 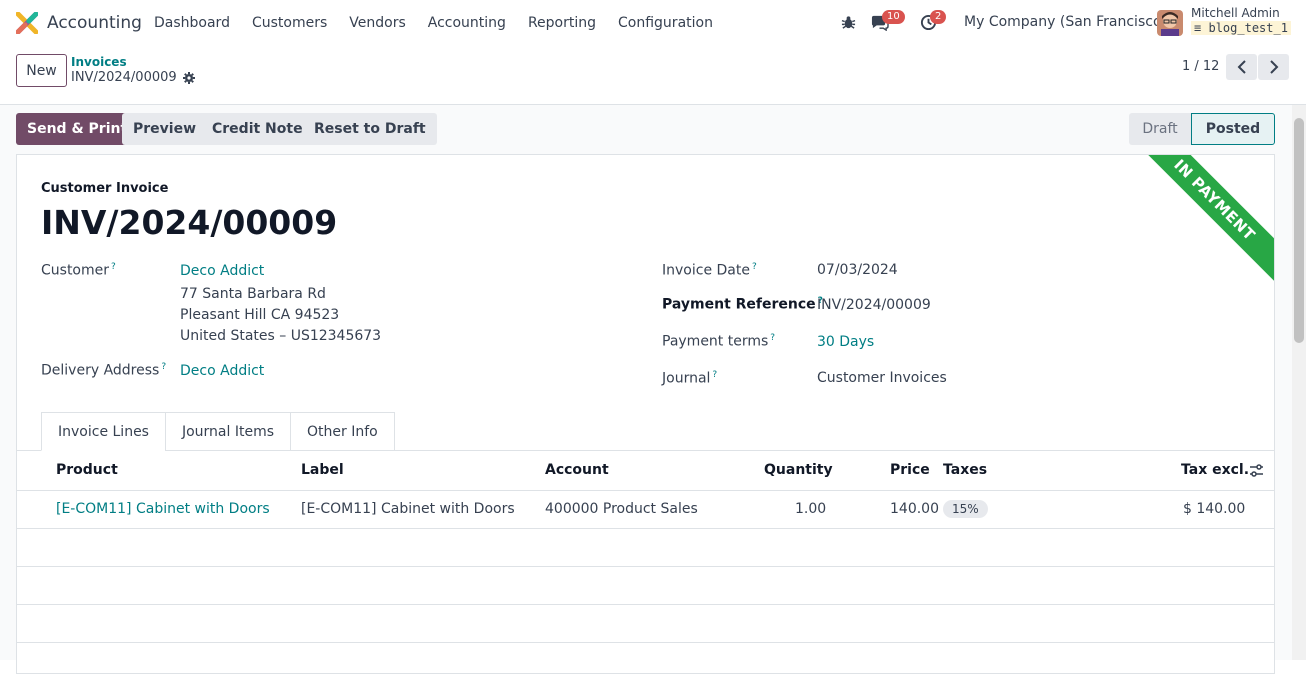 What do you see at coordinates (810, 509) in the screenshot?
I see `row-quantity: 1.00` at bounding box center [810, 509].